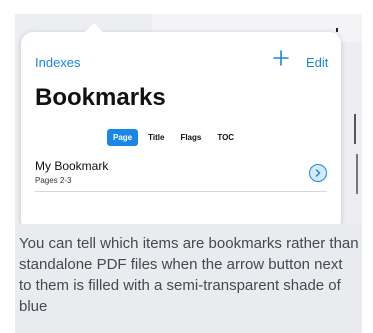  Describe the element at coordinates (53, 180) in the screenshot. I see `bookmark-pages: Pages 2-3` at that location.